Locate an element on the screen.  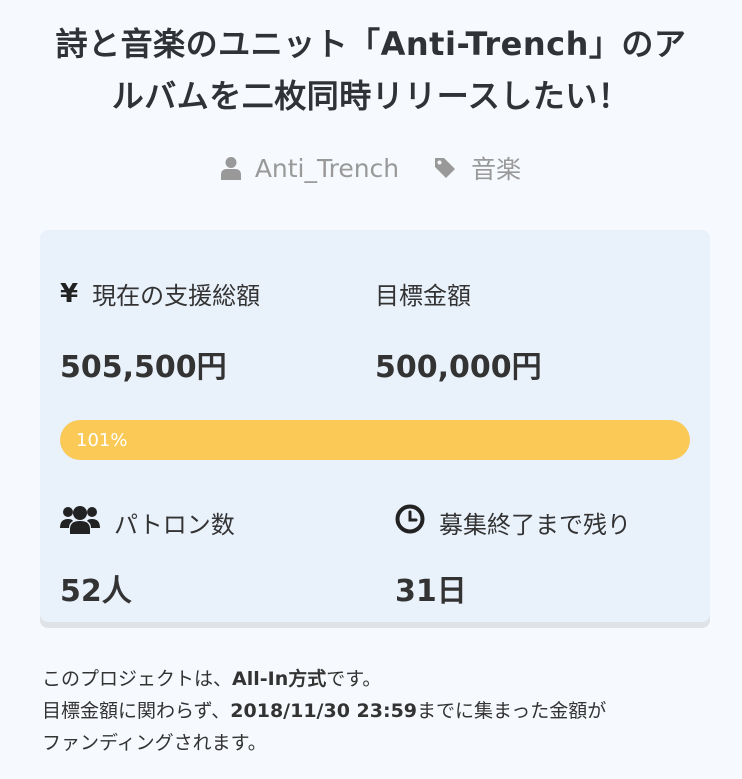
backers-label: パトロン数 is located at coordinates (147, 522).